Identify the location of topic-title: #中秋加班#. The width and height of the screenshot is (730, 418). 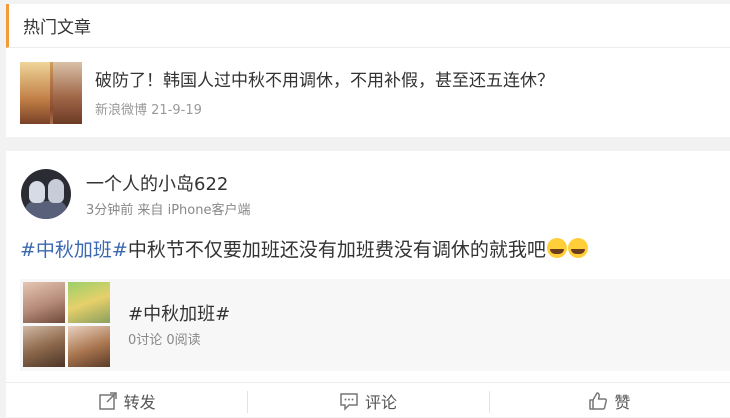
(179, 313).